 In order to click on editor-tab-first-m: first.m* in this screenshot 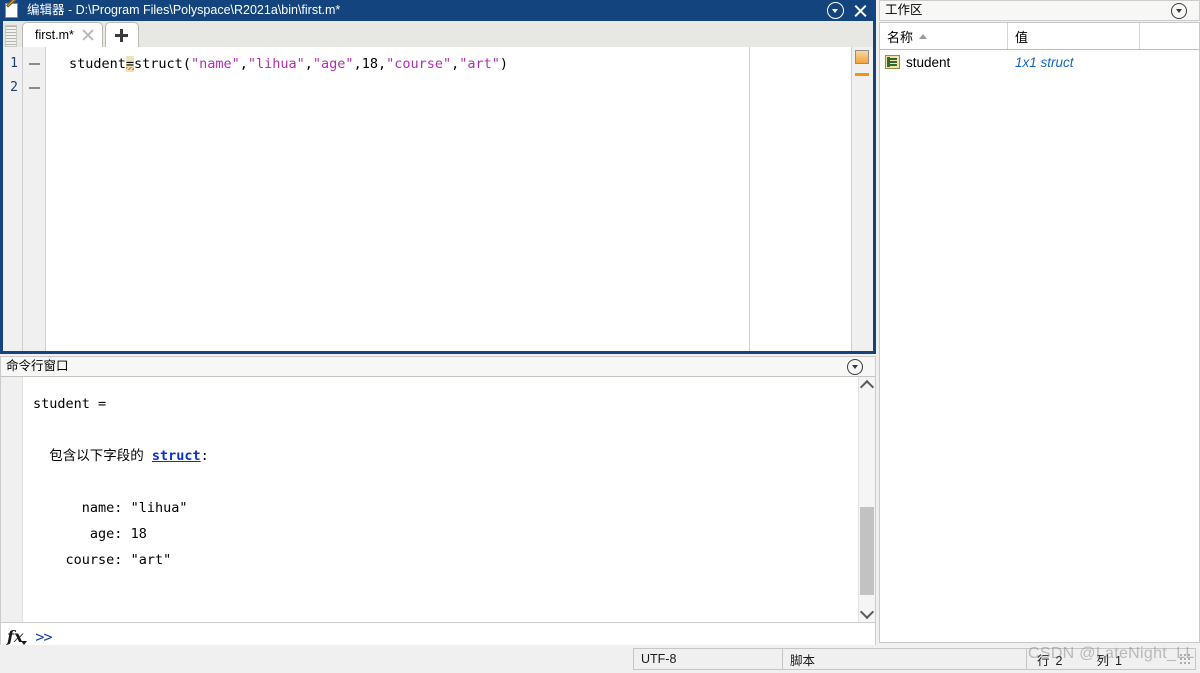, I will do `click(62, 34)`.